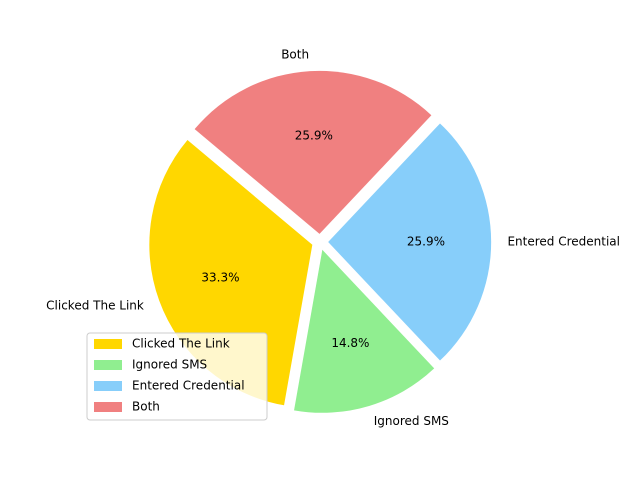 The height and width of the screenshot is (480, 640). What do you see at coordinates (220, 278) in the screenshot?
I see `slice-percent-label: 33.3%` at bounding box center [220, 278].